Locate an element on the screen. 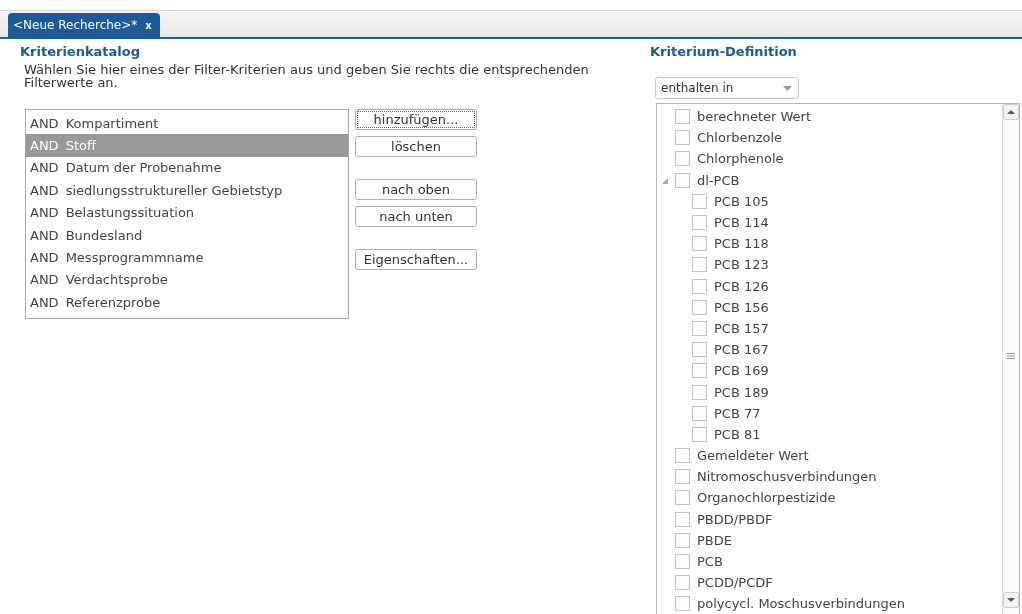 The image size is (1022, 614). list-item: AND Verdachtsprobe is located at coordinates (187, 280).